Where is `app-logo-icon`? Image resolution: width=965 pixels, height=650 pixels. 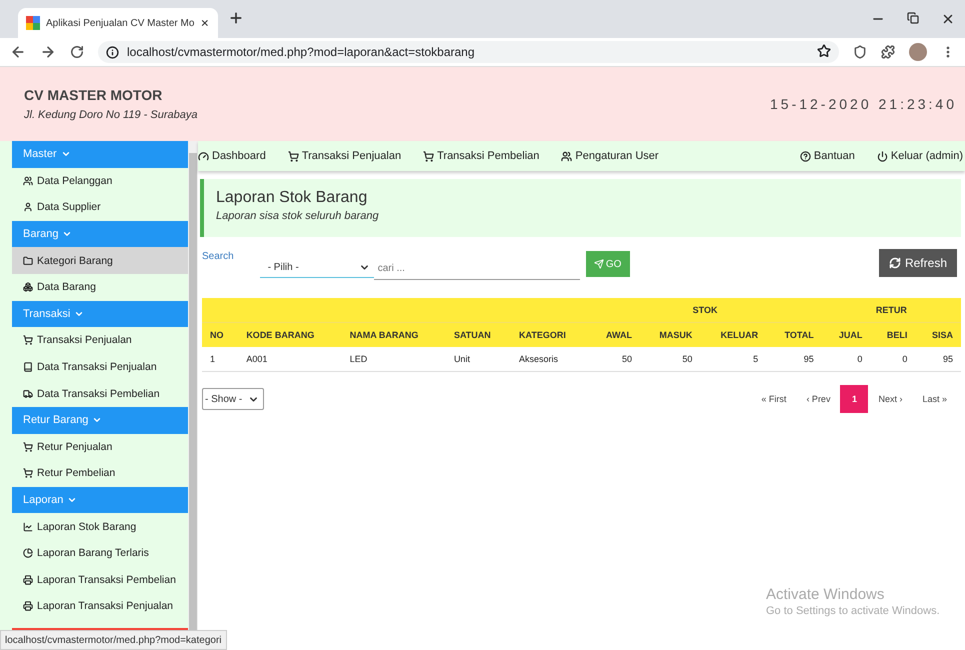 app-logo-icon is located at coordinates (33, 23).